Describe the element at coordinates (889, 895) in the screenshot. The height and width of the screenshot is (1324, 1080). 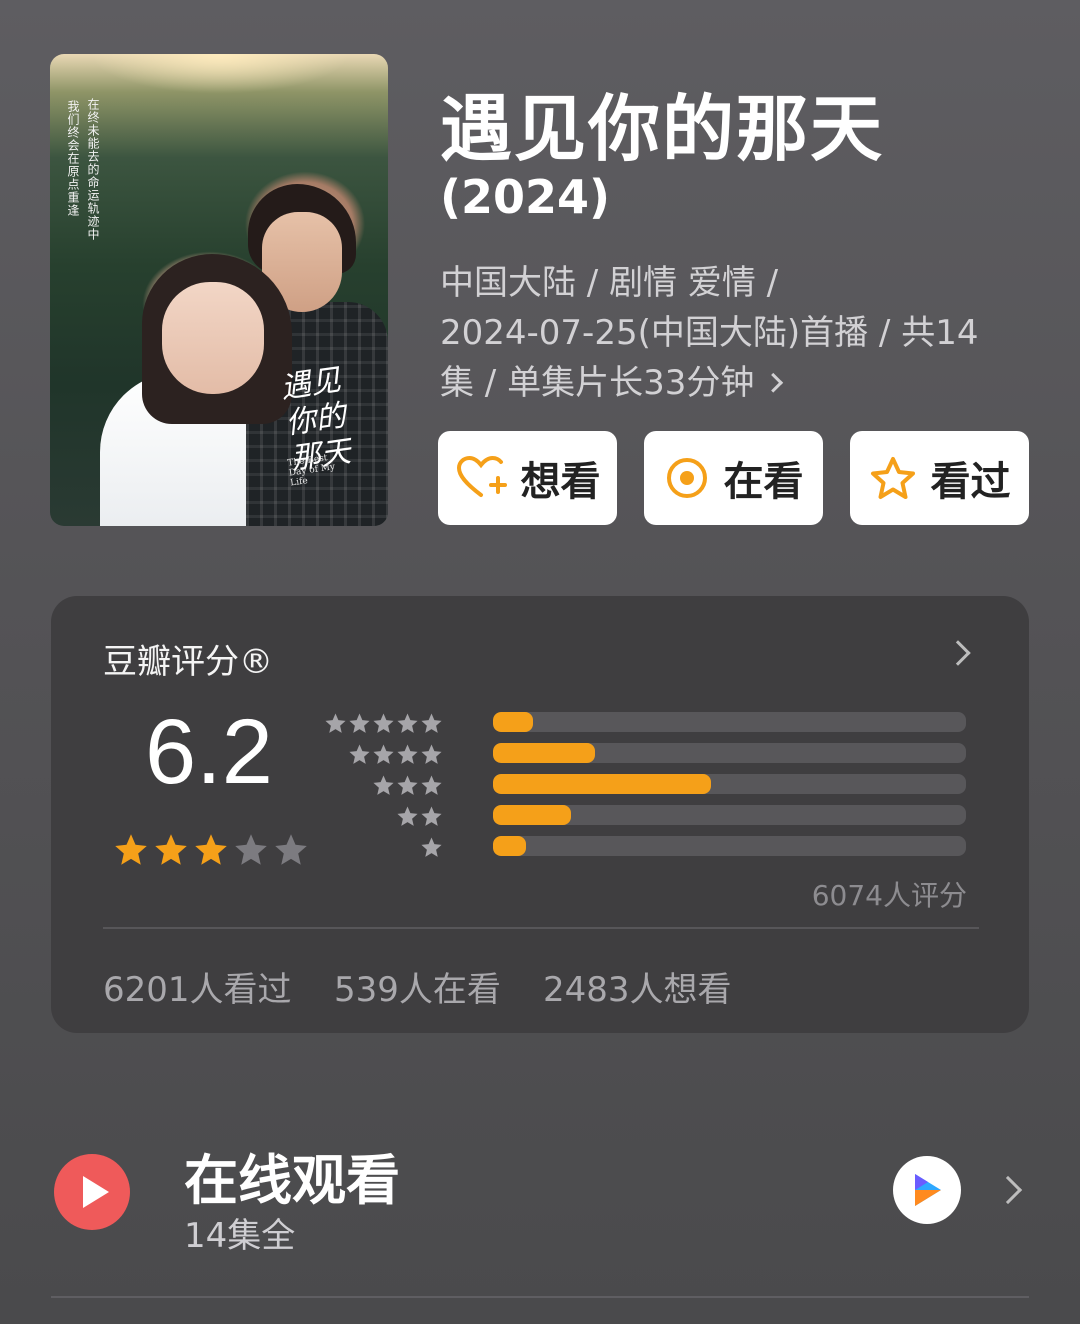
I see `rating-count: 6074人评分` at that location.